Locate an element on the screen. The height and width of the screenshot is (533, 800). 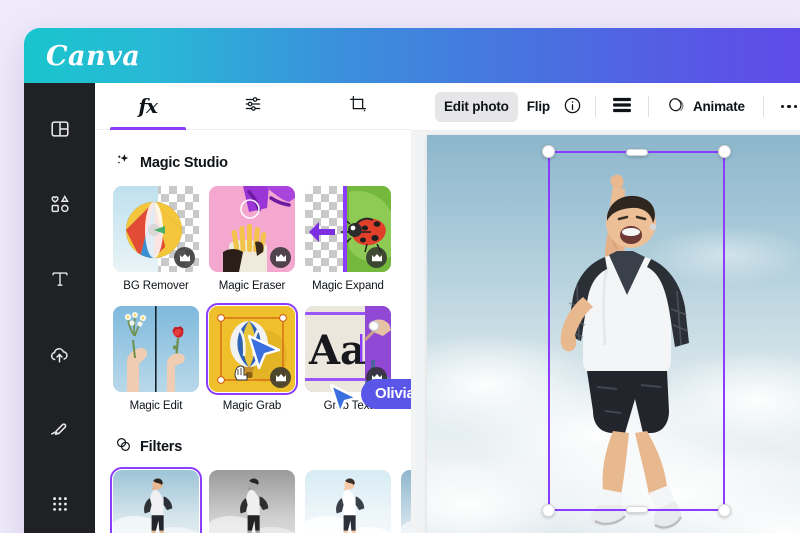
cloud-upload-icon is located at coordinates (59, 354).